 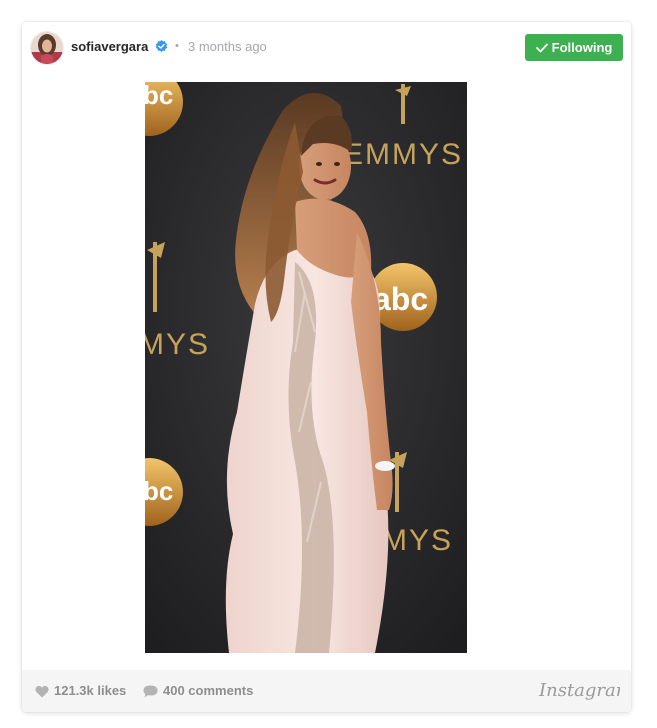 I want to click on verified-badge-icon, so click(x=161, y=46).